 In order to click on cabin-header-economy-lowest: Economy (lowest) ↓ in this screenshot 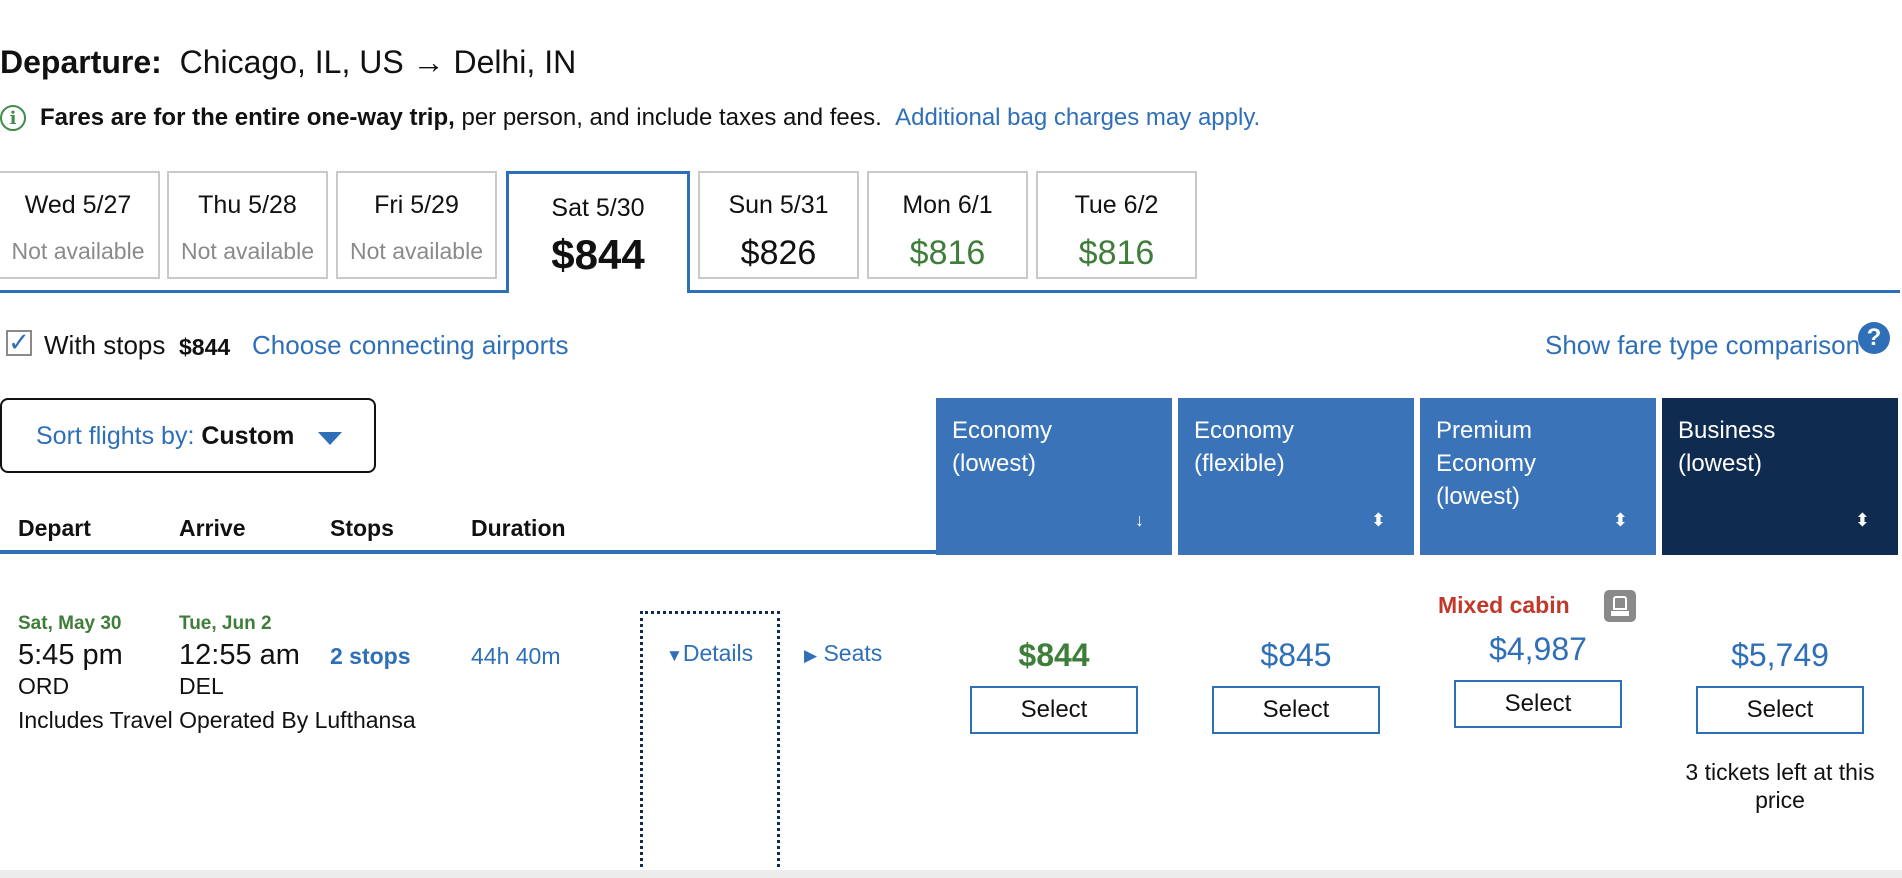, I will do `click(1054, 476)`.